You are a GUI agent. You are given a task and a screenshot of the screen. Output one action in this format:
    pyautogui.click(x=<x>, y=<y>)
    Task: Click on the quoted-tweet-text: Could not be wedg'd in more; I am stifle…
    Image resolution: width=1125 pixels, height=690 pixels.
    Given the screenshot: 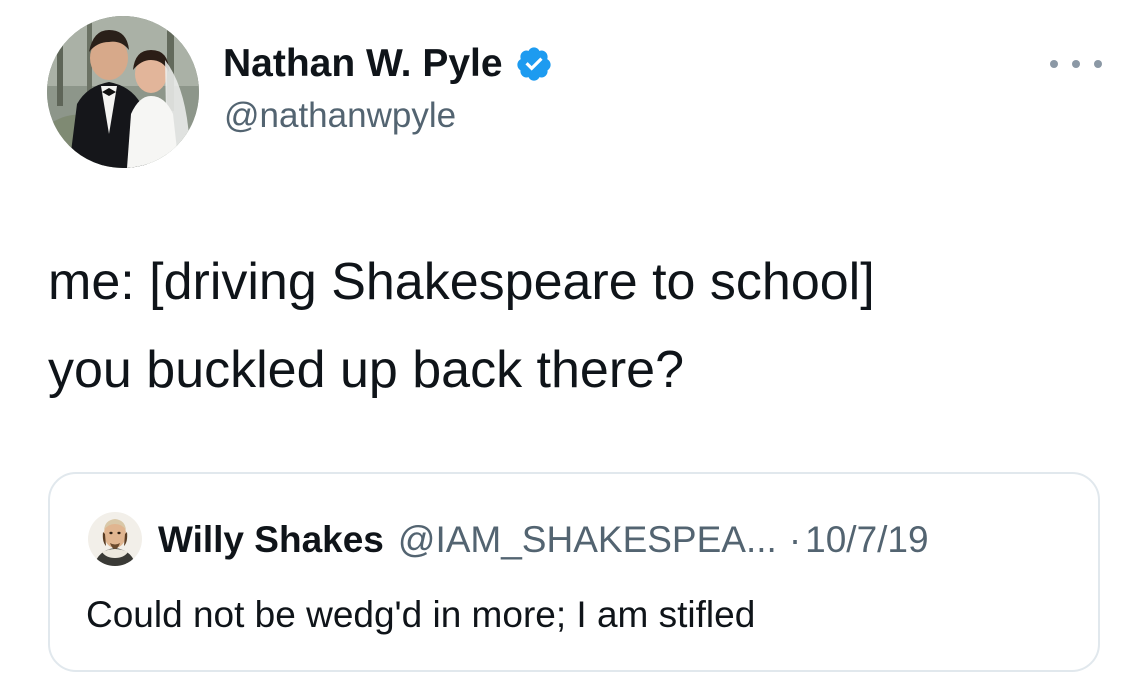 What is the action you would take?
    pyautogui.click(x=421, y=614)
    